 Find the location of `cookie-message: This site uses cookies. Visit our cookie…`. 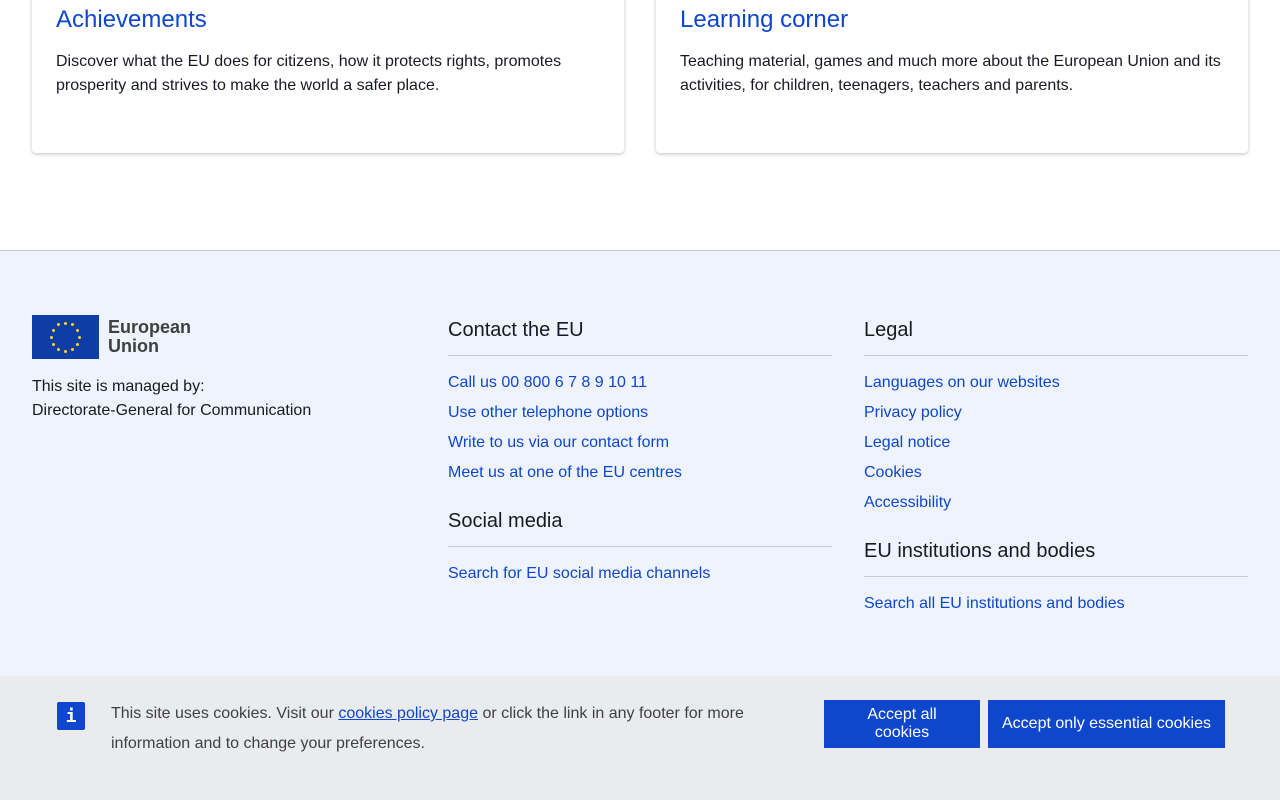

cookie-message: This site uses cookies. Visit our cookie… is located at coordinates (441, 729).